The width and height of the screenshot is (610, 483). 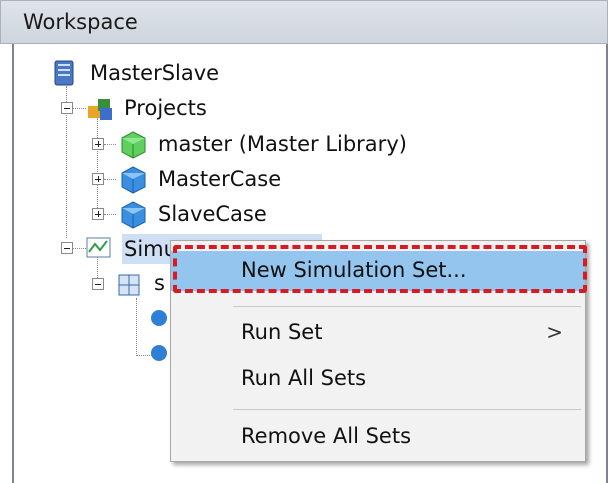 What do you see at coordinates (304, 22) in the screenshot?
I see `workspace-title-bar: Workspace` at bounding box center [304, 22].